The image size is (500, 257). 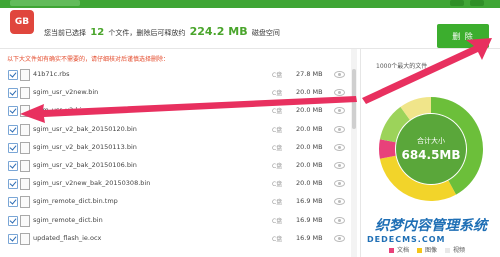 I want to click on file-row: sgim_usr_v2.bin C盘 20.0 MB, so click(x=180, y=111).